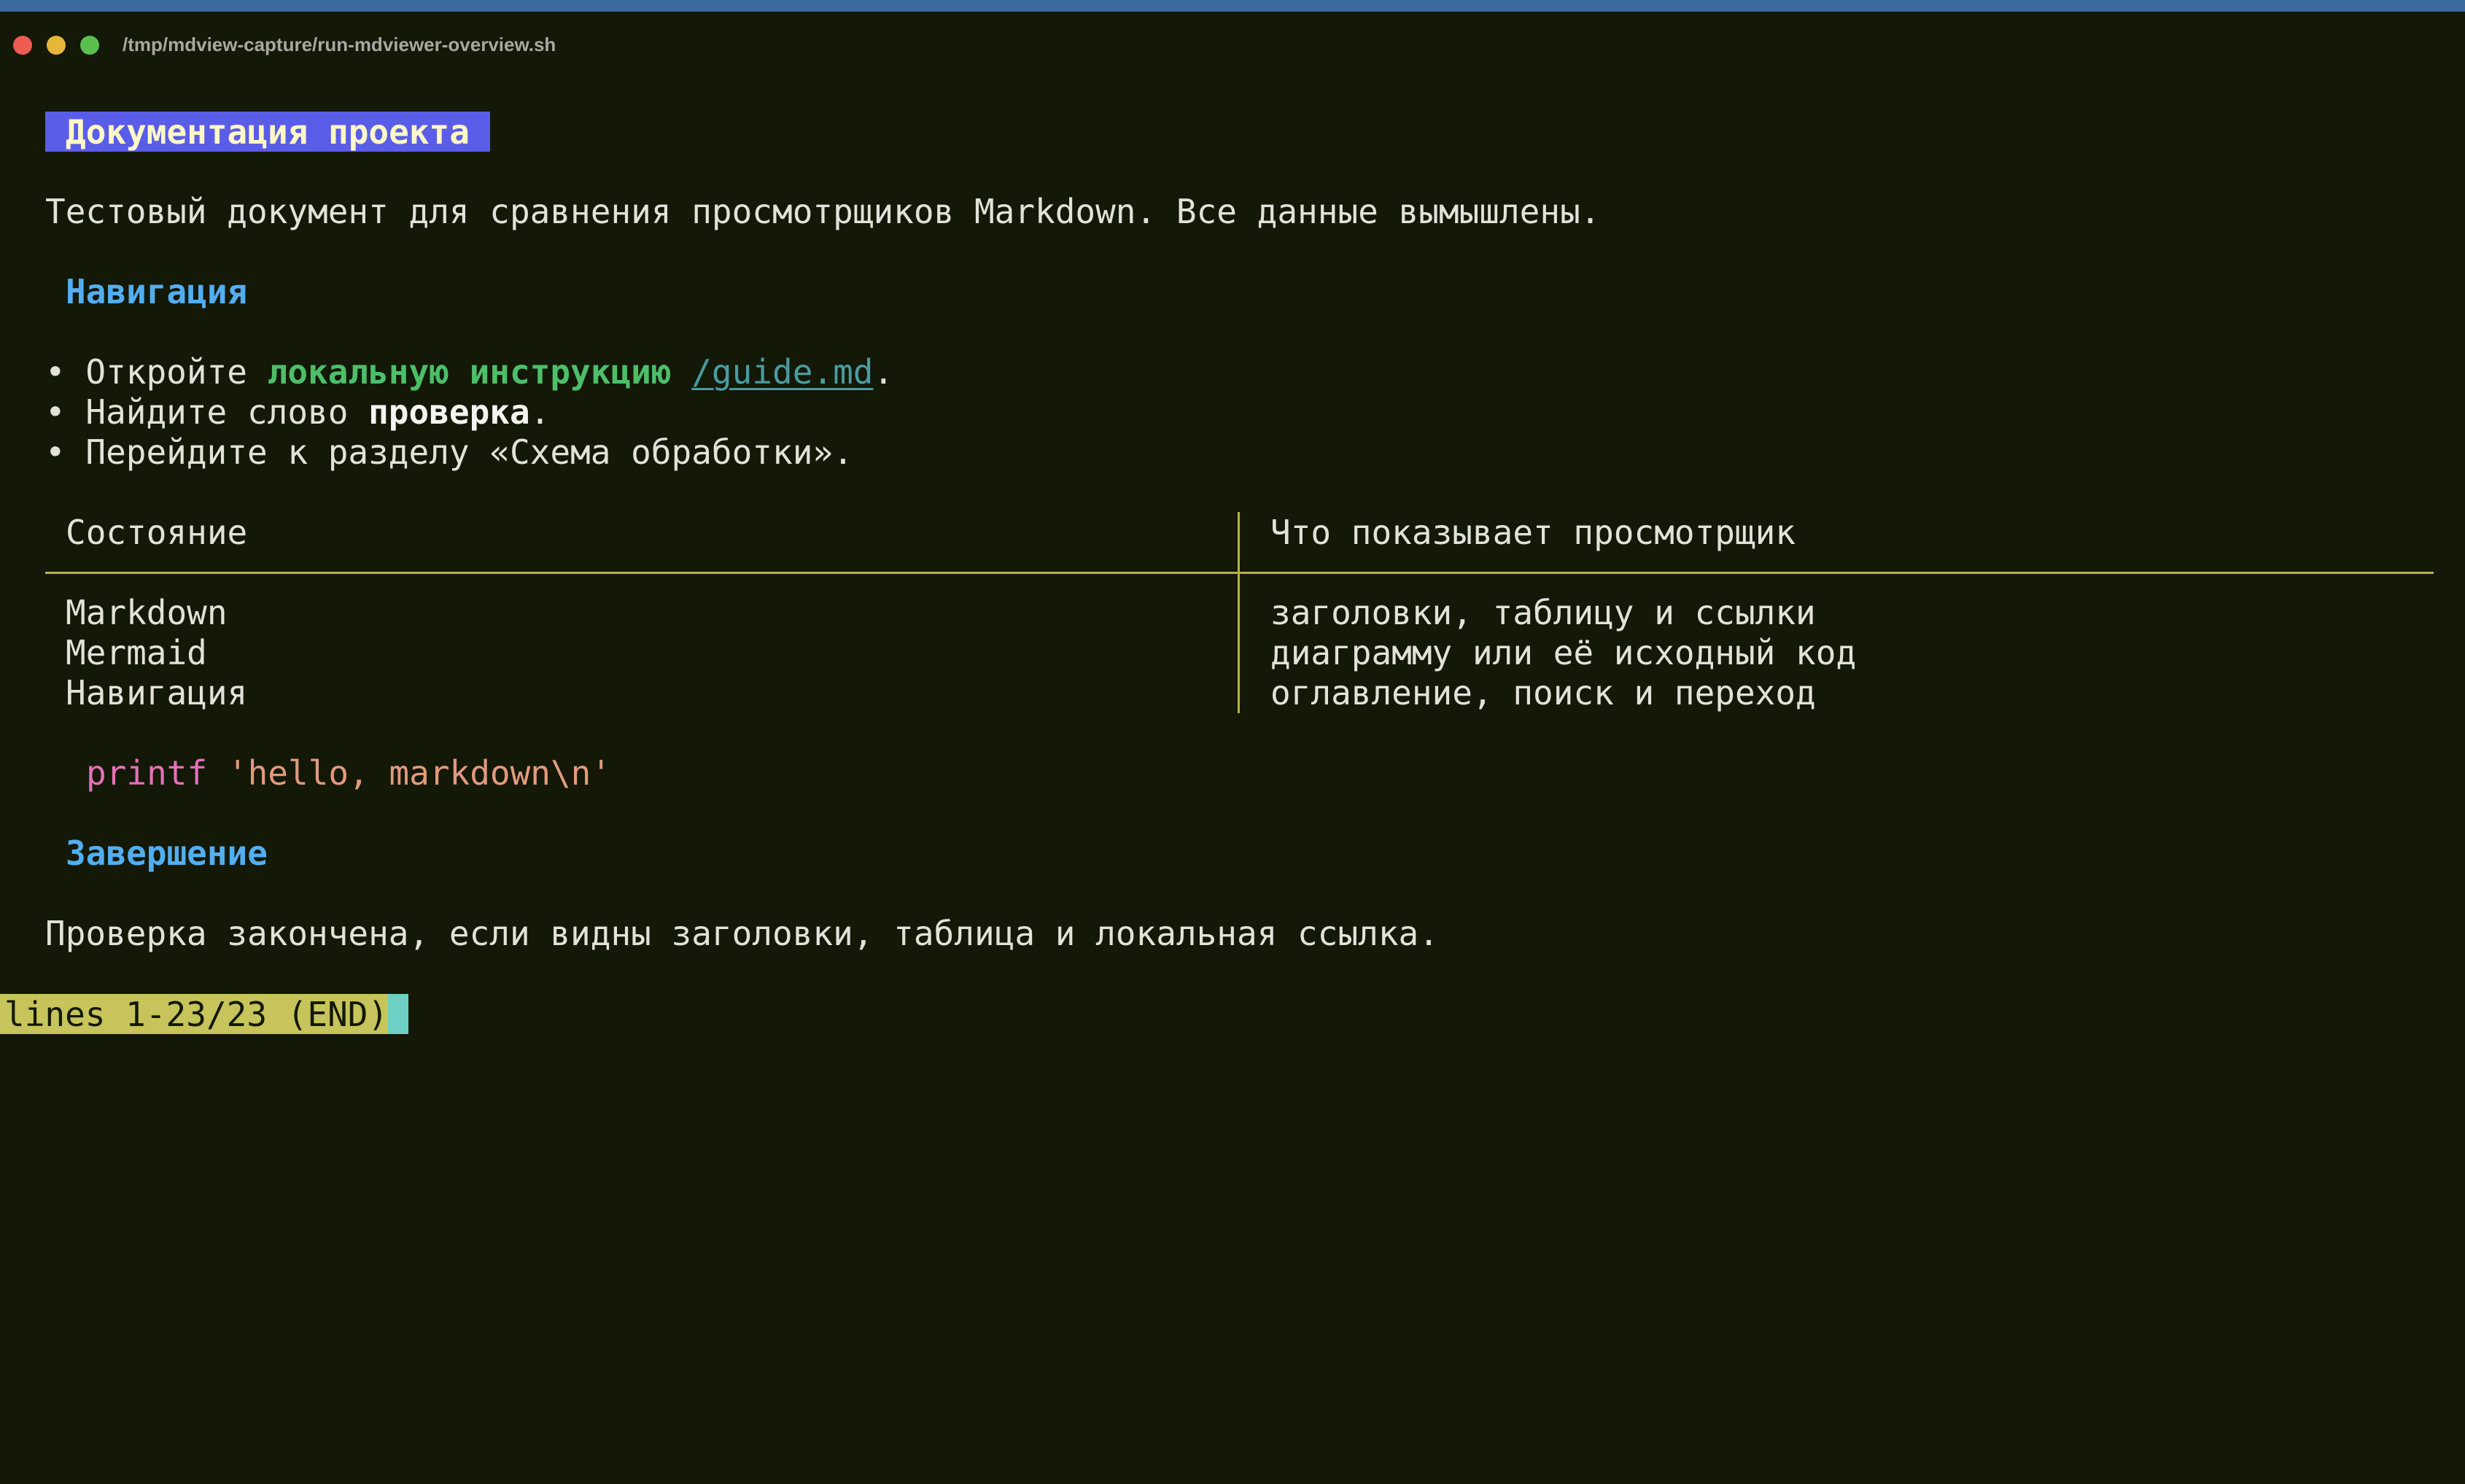 The height and width of the screenshot is (1484, 2465). What do you see at coordinates (167, 853) in the screenshot?
I see `heading-completion: Завершение` at bounding box center [167, 853].